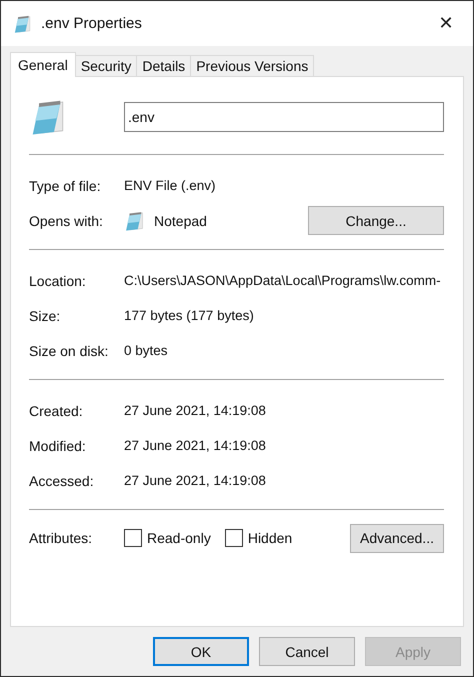 This screenshot has height=677, width=474. I want to click on field-label: Size:, so click(45, 316).